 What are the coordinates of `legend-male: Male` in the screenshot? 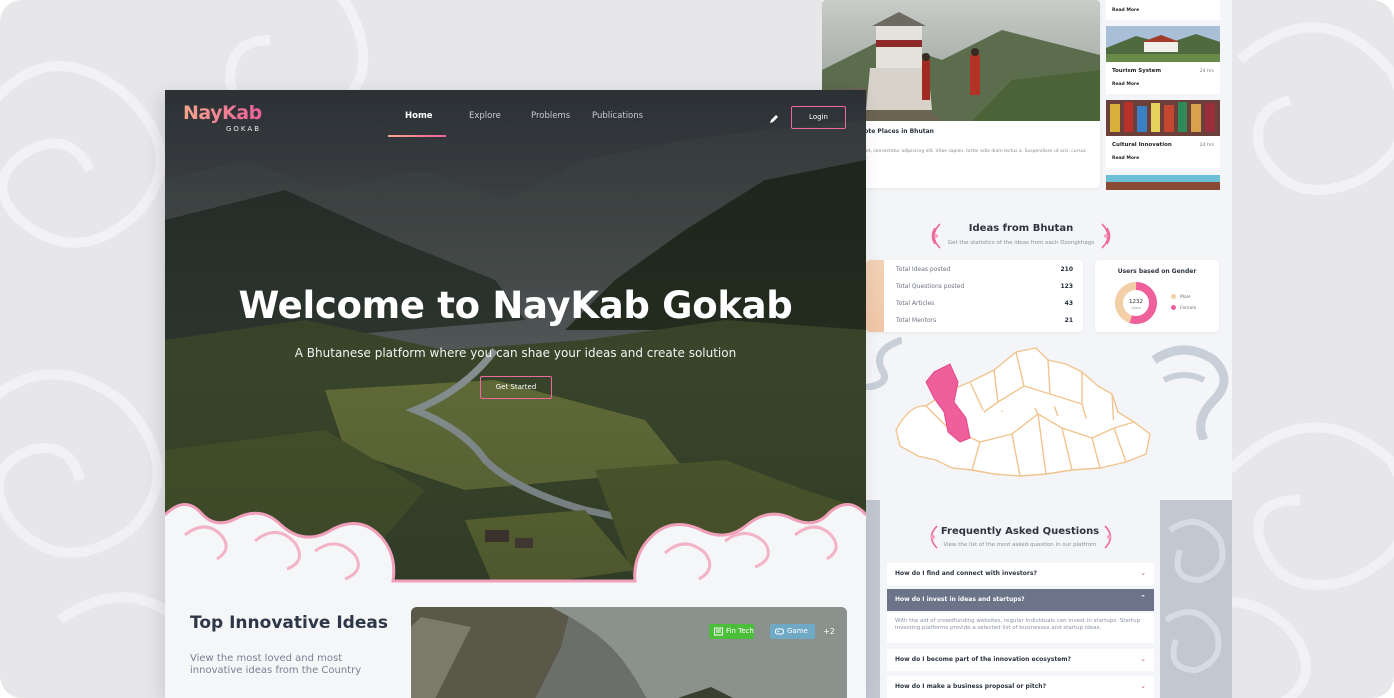 It's located at (1181, 297).